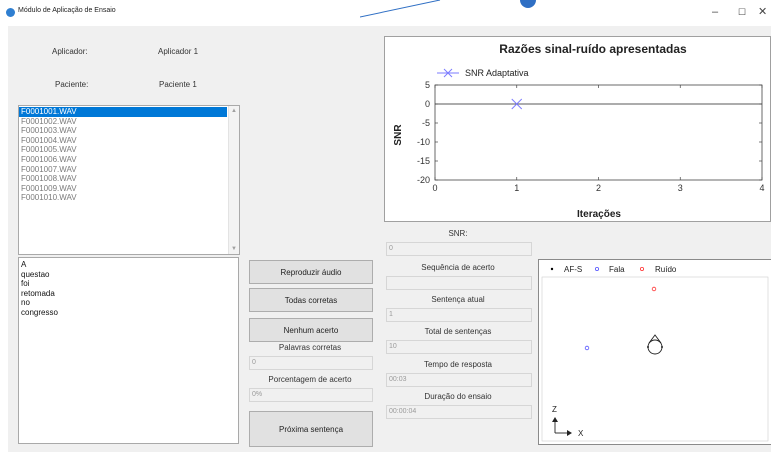  What do you see at coordinates (310, 379) in the screenshot?
I see `accuracy-label: Porcentagem de acerto` at bounding box center [310, 379].